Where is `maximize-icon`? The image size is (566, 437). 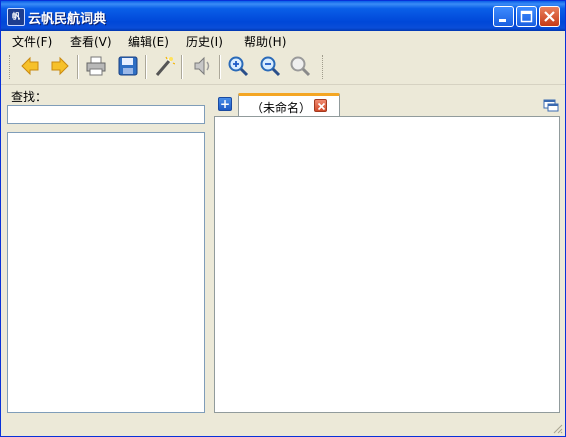 maximize-icon is located at coordinates (526, 16).